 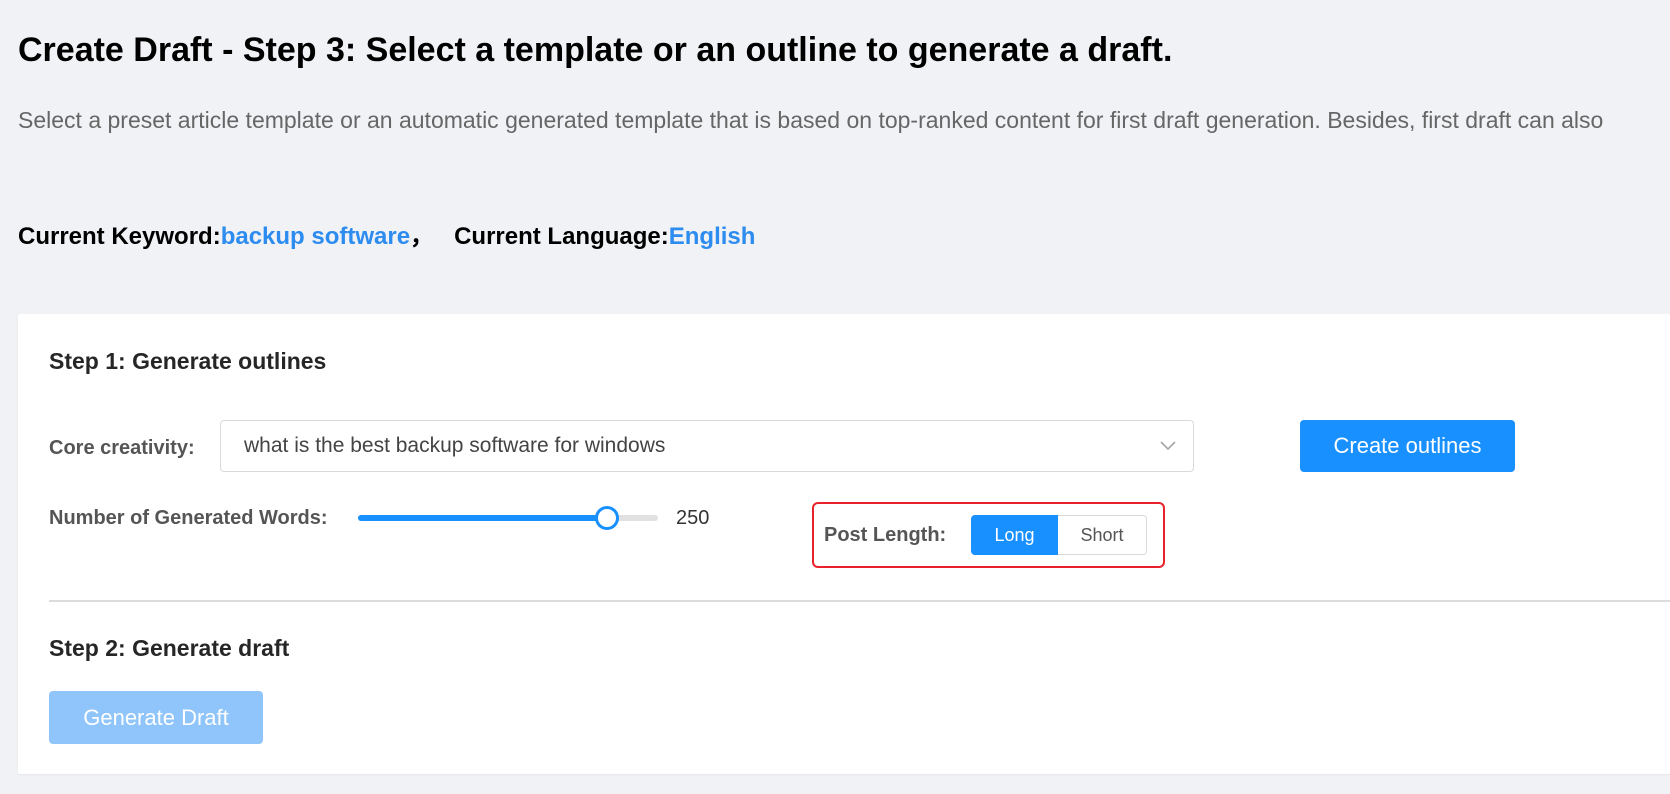 I want to click on current-language-value: English, so click(x=712, y=236).